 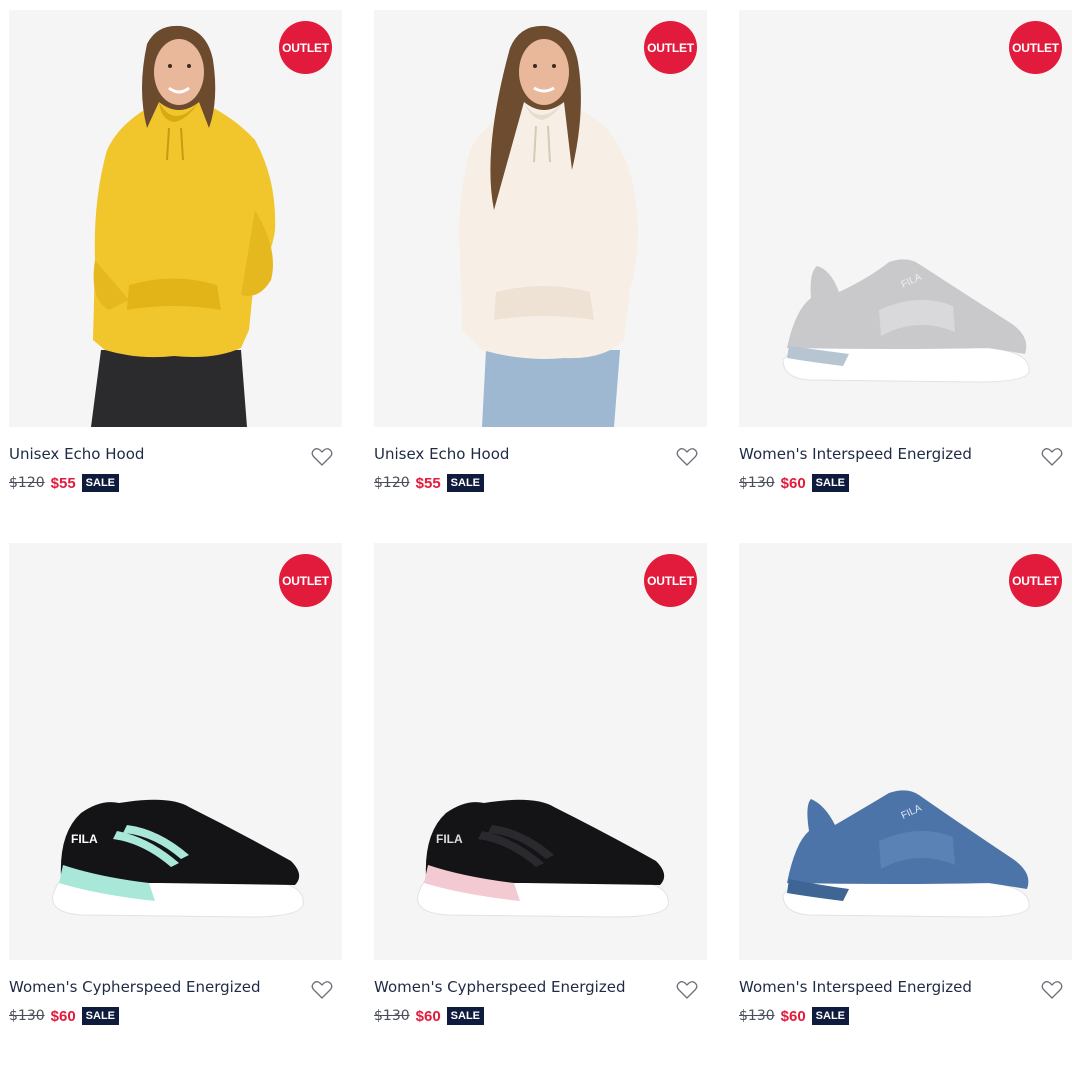 What do you see at coordinates (543, 858) in the screenshot?
I see `black-pink-sneaker-image: FILA` at bounding box center [543, 858].